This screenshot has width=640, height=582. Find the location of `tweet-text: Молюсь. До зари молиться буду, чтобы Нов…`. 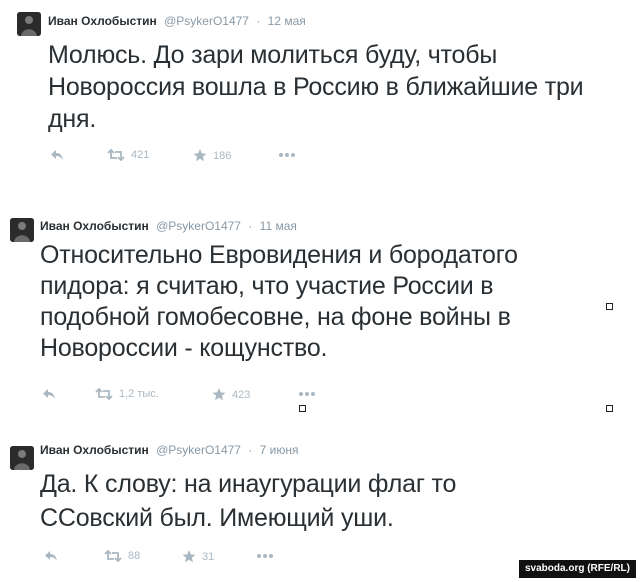

tweet-text: Молюсь. До зари молиться буду, чтобы Нов… is located at coordinates (316, 87).